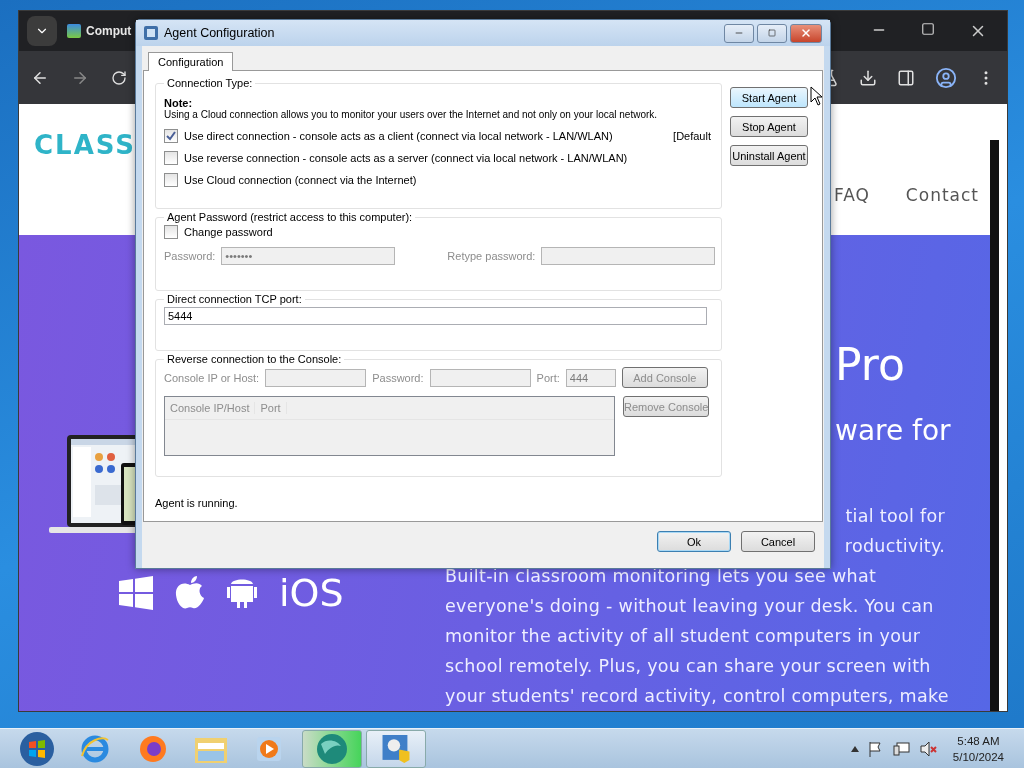  What do you see at coordinates (254, 359) in the screenshot?
I see `group-label: Reverse connection to the Console:` at bounding box center [254, 359].